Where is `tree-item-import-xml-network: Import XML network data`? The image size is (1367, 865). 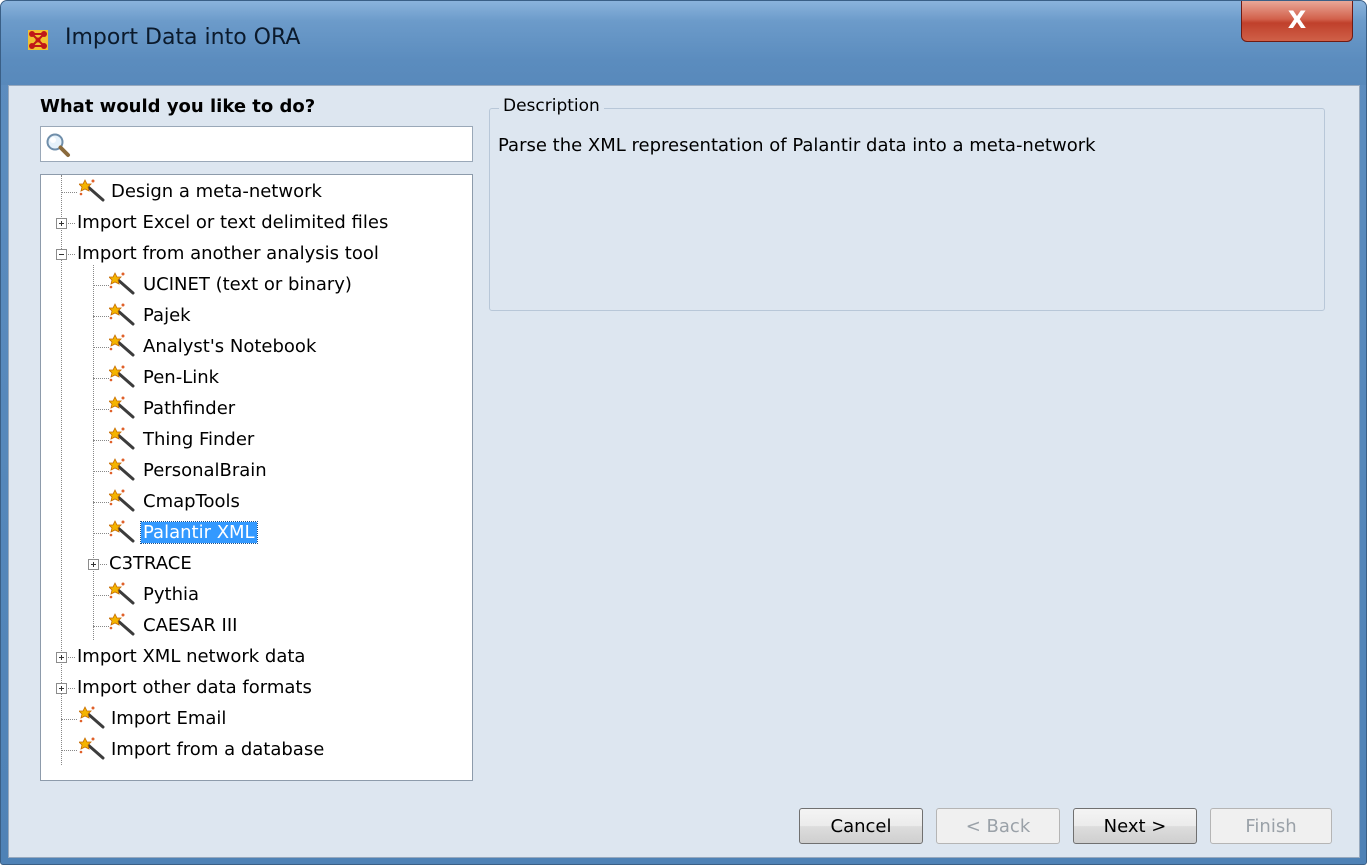 tree-item-import-xml-network: Import XML network data is located at coordinates (256, 657).